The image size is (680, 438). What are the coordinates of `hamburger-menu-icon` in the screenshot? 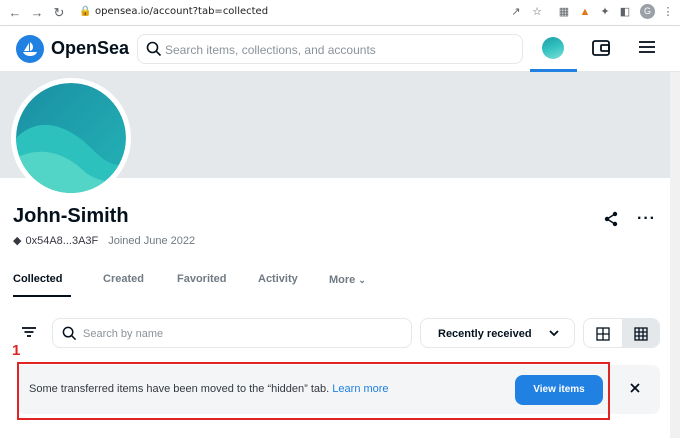 It's located at (647, 47).